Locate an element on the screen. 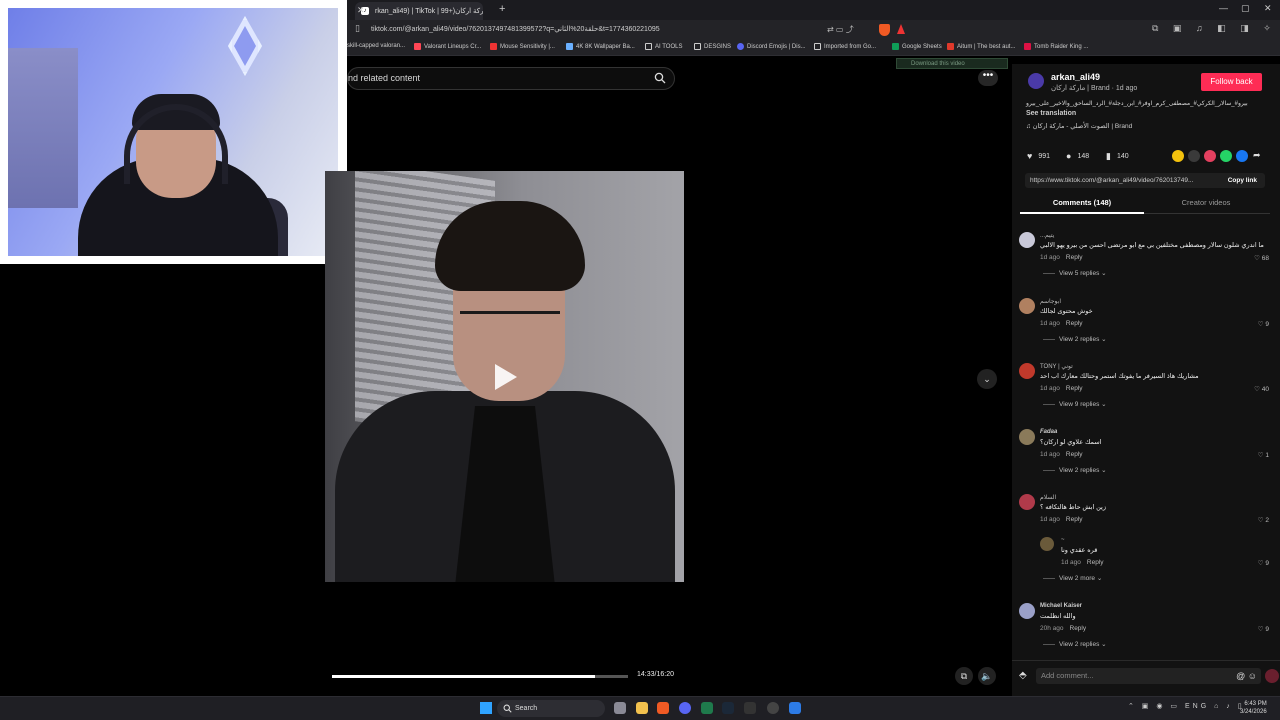 The image size is (1280, 720). maximize-button: ▢ is located at coordinates (1245, 8).